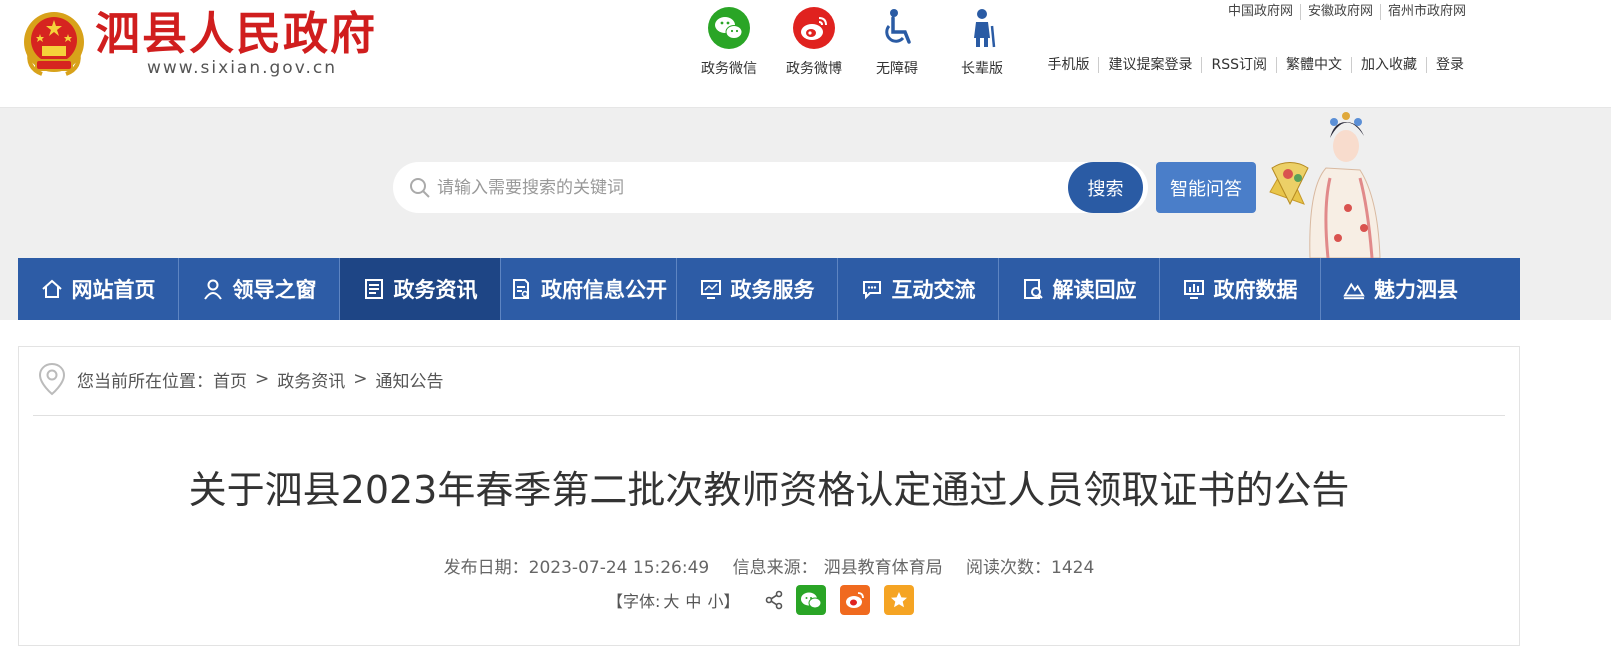  Describe the element at coordinates (769, 415) in the screenshot. I see `divider` at that location.